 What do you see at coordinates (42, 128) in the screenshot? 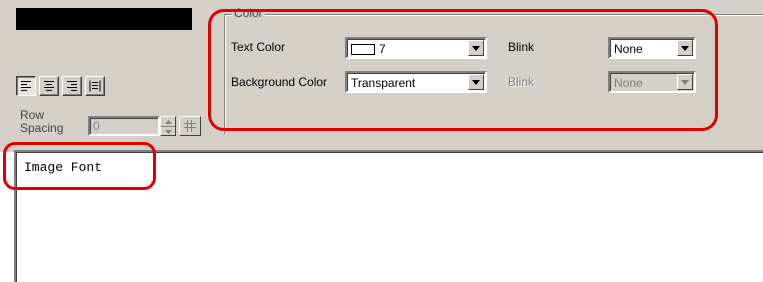
I see `row-spacing-label-line2: Spacing` at bounding box center [42, 128].